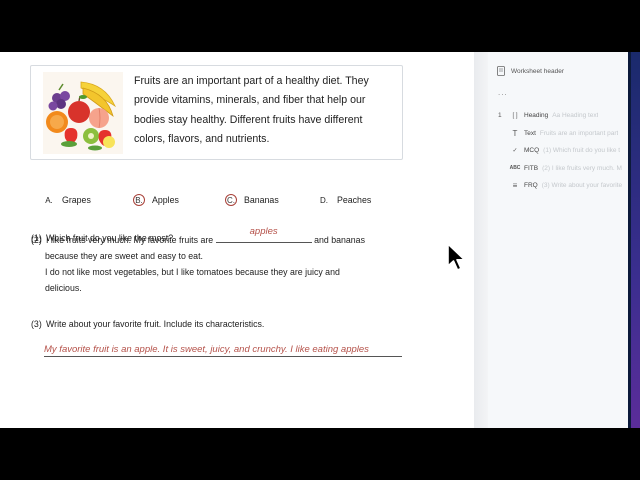 This screenshot has width=640, height=480. I want to click on outline-item-snippet: Aa Heading text, so click(575, 116).